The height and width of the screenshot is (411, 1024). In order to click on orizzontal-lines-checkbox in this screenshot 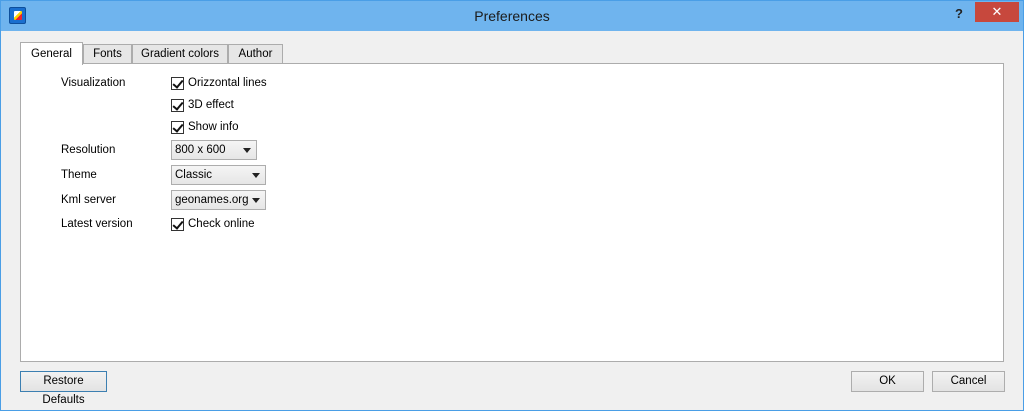, I will do `click(177, 83)`.